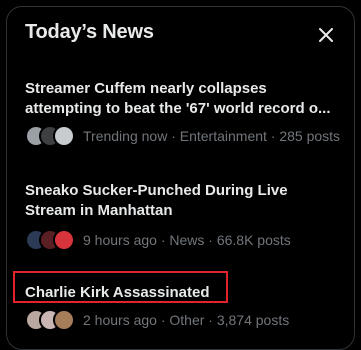 This screenshot has height=350, width=361. I want to click on story-headline-line: Stream in Manhattan, so click(99, 210).